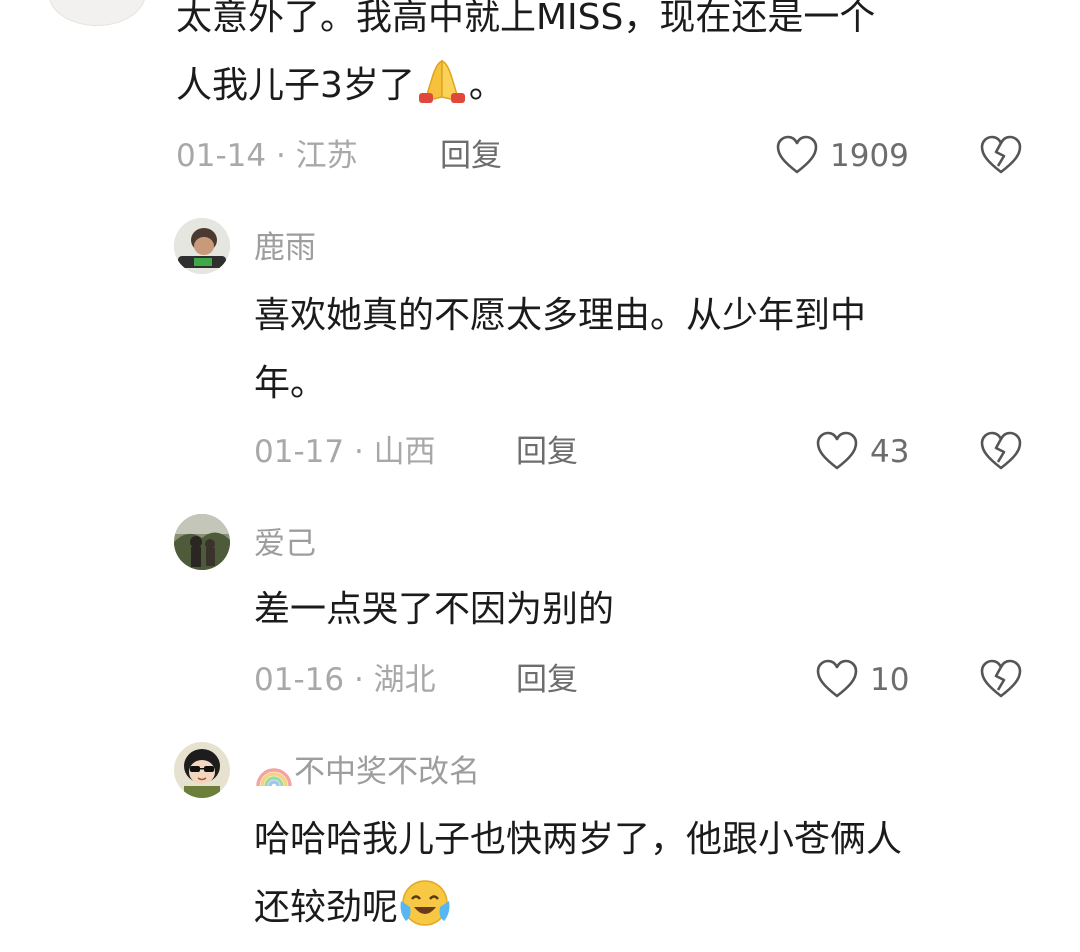 Image resolution: width=1080 pixels, height=952 pixels. Describe the element at coordinates (578, 908) in the screenshot. I see `comment-line: 还较劲呢` at that location.